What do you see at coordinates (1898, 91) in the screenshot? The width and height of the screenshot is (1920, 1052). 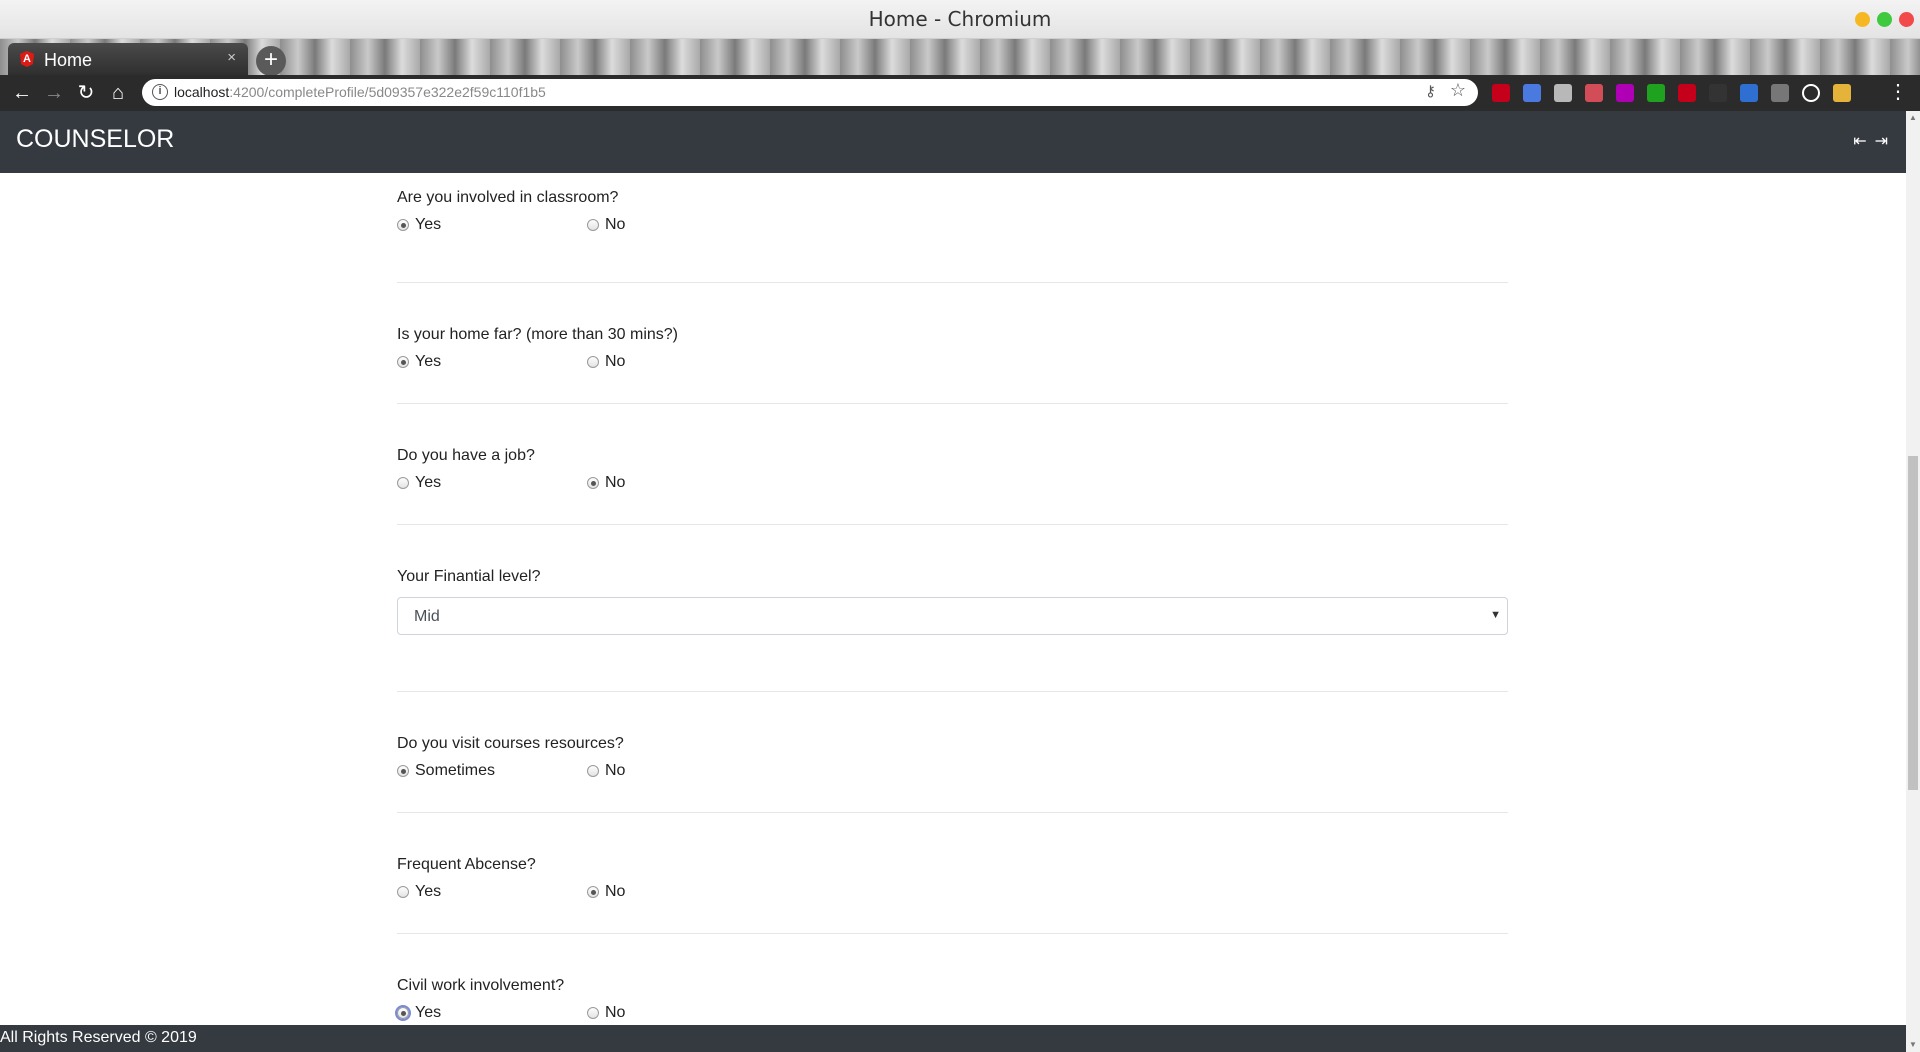 I see `browser-menu-icon: ⋮` at bounding box center [1898, 91].